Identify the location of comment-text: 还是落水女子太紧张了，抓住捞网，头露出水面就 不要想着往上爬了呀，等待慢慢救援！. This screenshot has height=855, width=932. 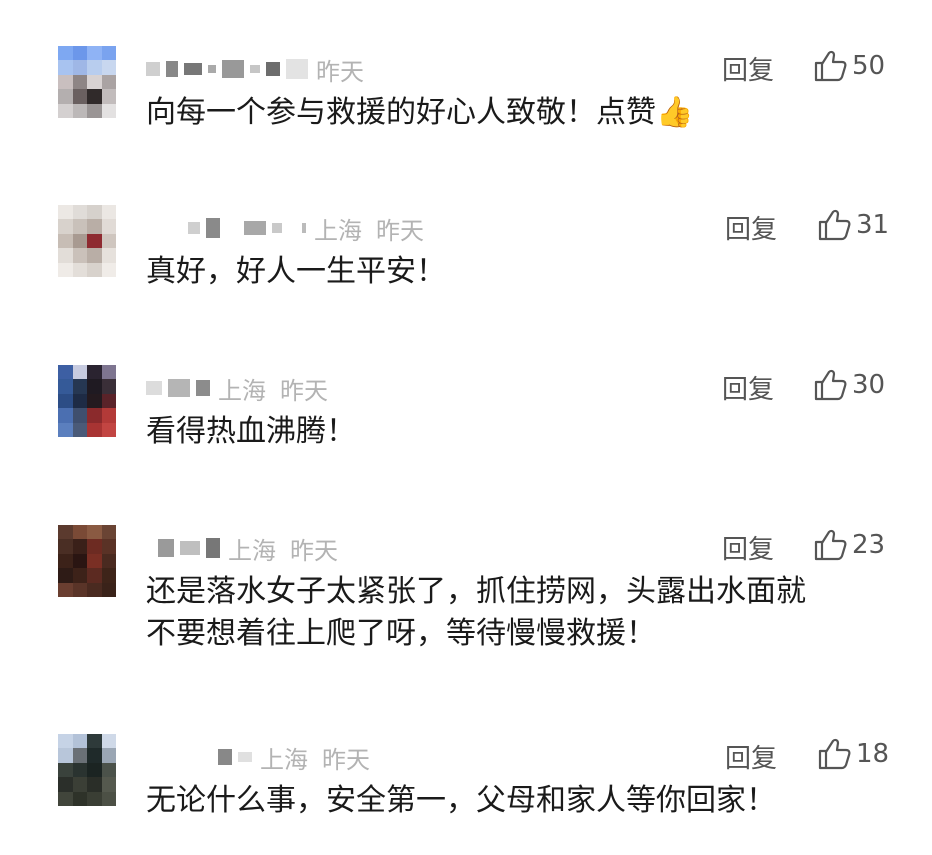
(476, 612).